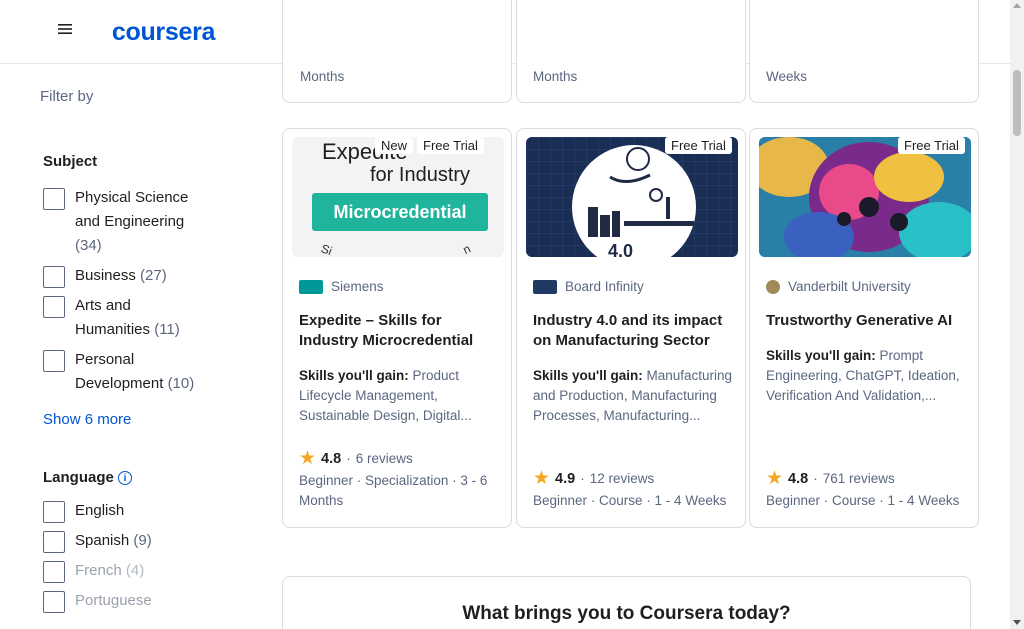  Describe the element at coordinates (626, 602) in the screenshot. I see `what-brings-you-section: What brings you to Coursera today?` at that location.